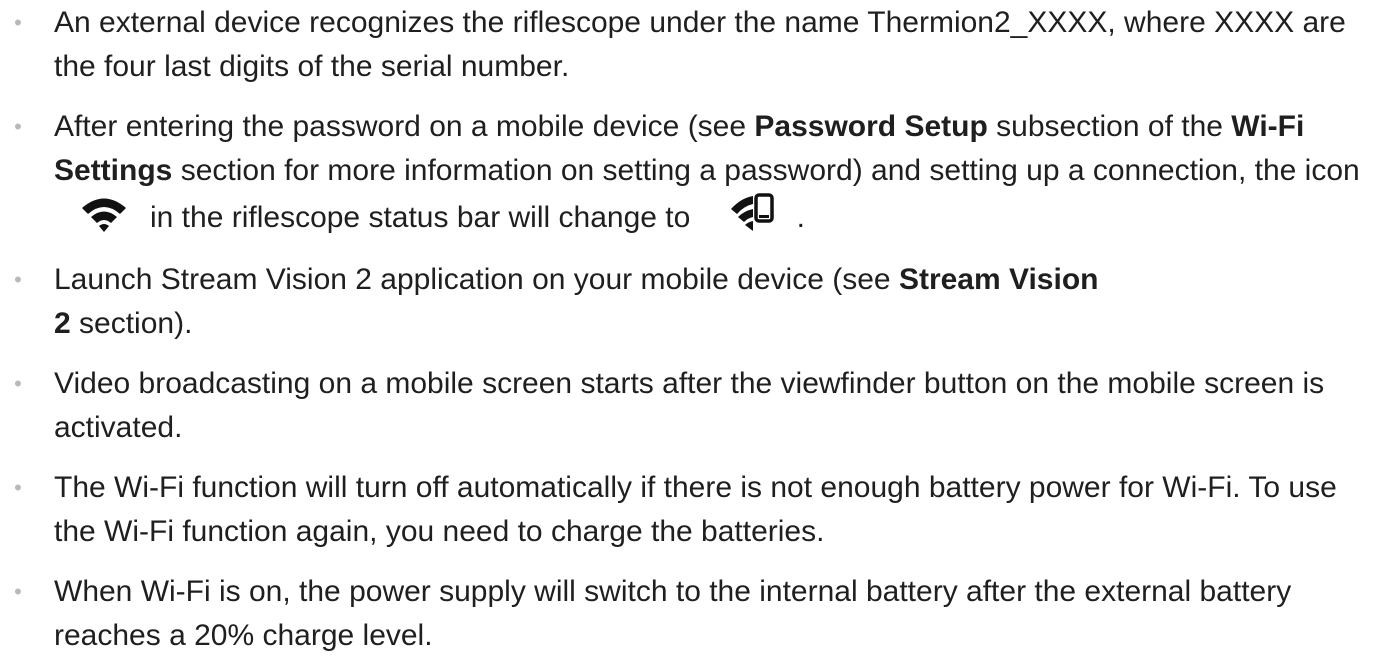 This screenshot has width=1379, height=658. What do you see at coordinates (62, 323) in the screenshot?
I see `stream-vision-reference-number: 2` at bounding box center [62, 323].